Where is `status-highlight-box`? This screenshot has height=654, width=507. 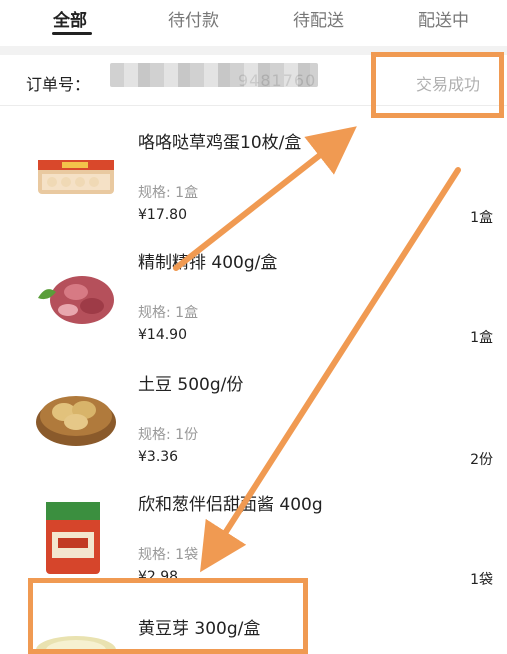
status-highlight-box is located at coordinates (437, 85).